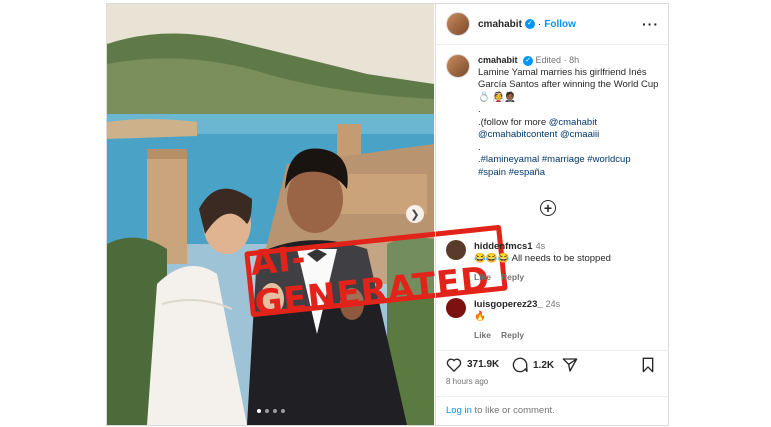 This screenshot has height=427, width=771. I want to click on bookmark-icon, so click(648, 365).